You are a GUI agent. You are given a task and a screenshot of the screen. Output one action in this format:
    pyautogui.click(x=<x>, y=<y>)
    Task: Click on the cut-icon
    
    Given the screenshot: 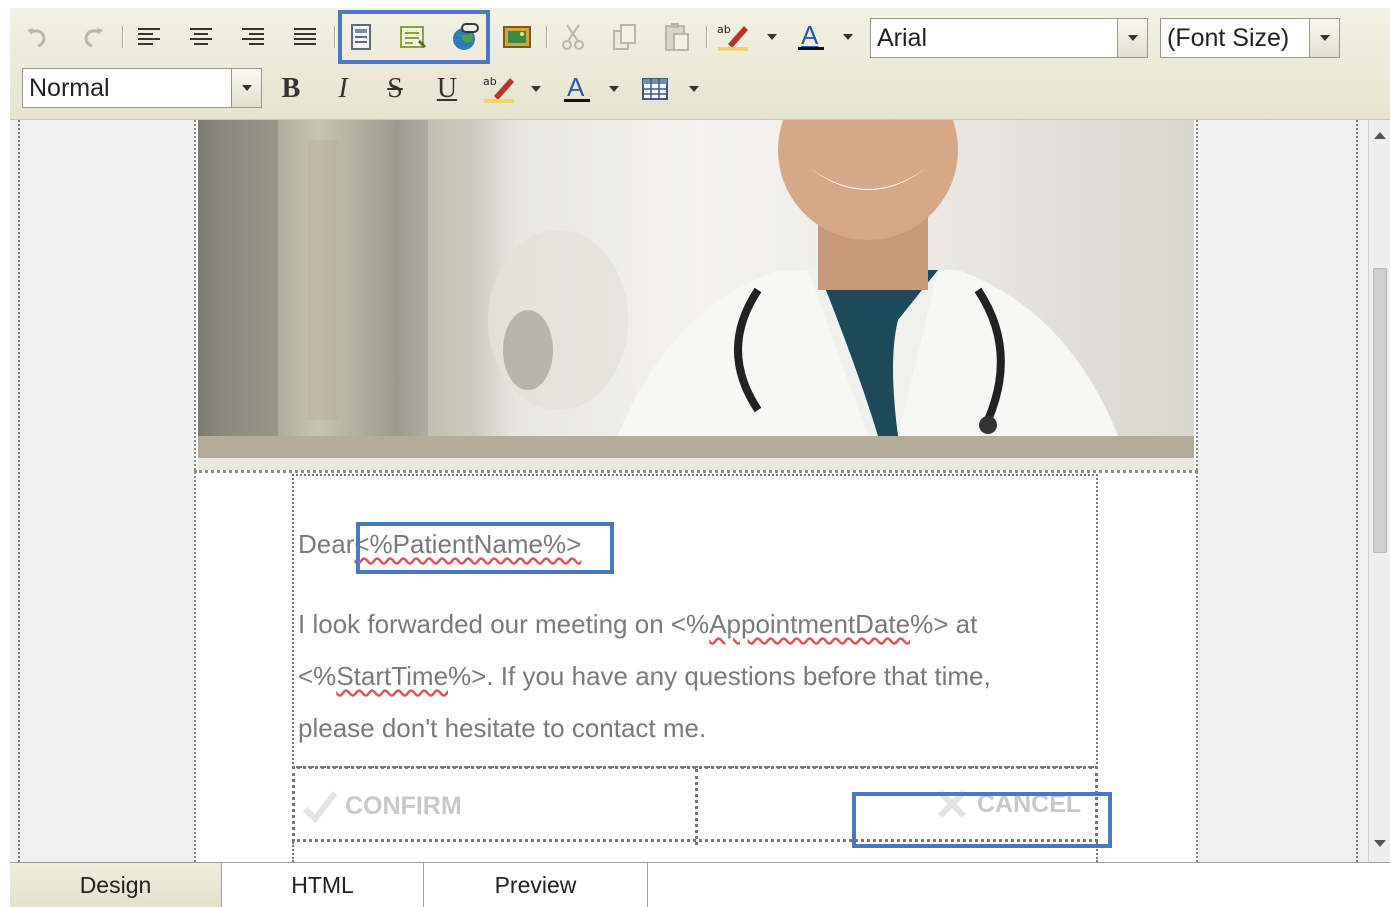 What is the action you would take?
    pyautogui.click(x=573, y=37)
    